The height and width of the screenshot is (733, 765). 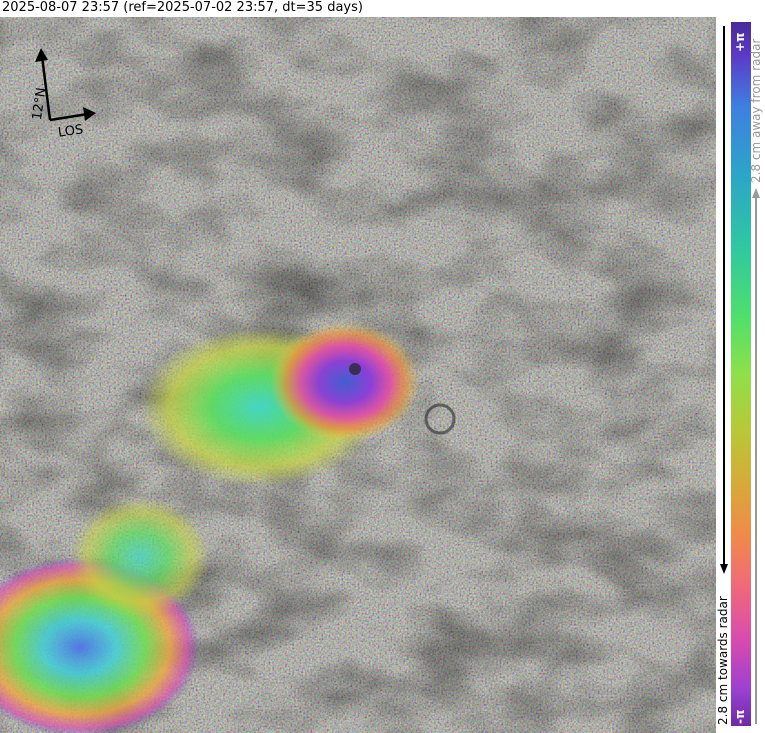 I want to click on colorbar, so click(x=741, y=374).